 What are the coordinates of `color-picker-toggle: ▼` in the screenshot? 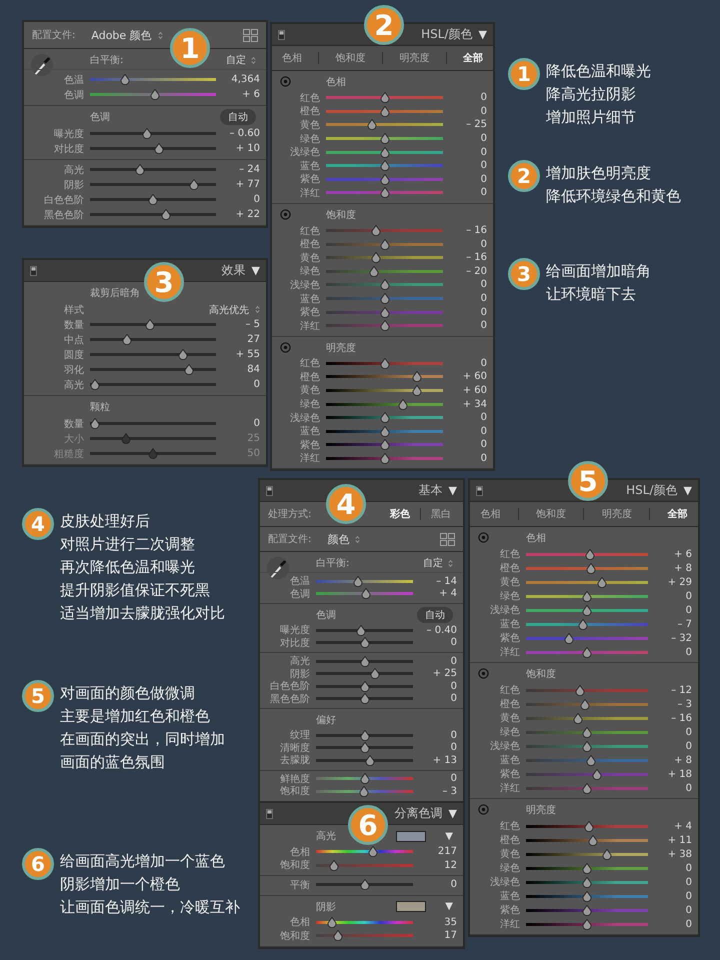 It's located at (449, 836).